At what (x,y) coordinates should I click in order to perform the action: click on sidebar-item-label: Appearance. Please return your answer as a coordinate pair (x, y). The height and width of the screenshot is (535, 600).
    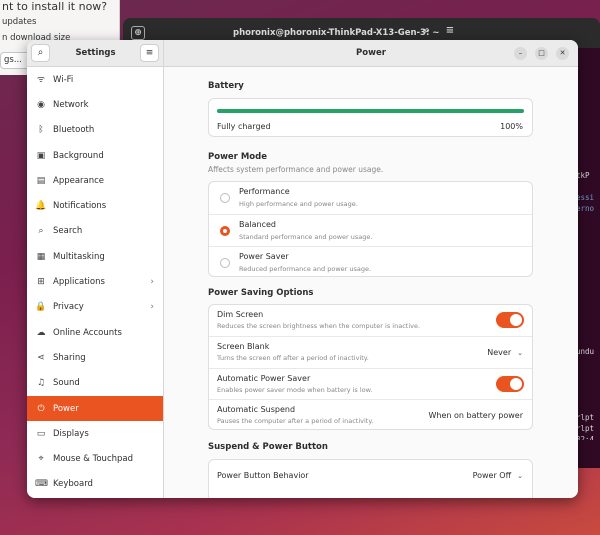
    Looking at the image, I should click on (79, 180).